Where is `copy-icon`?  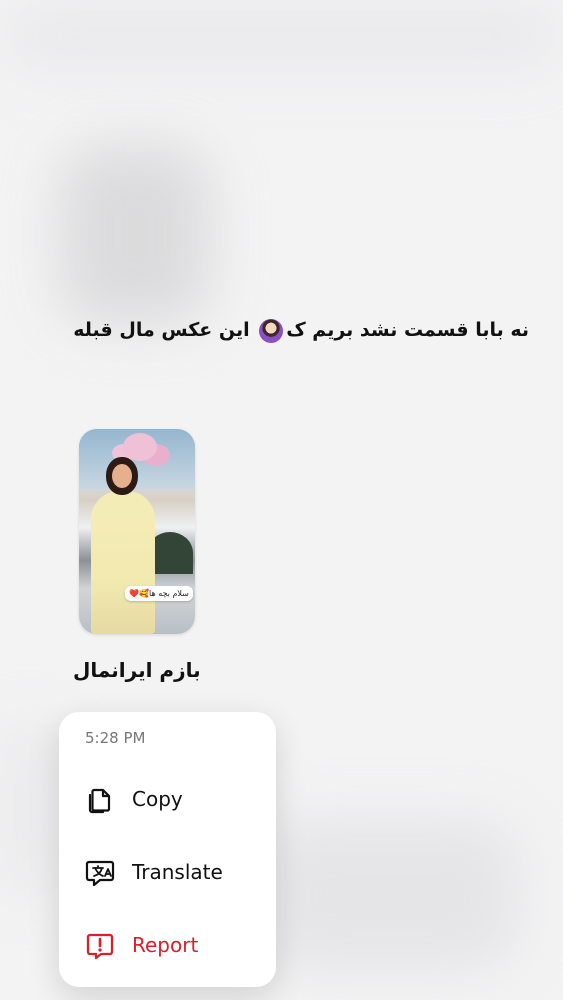 copy-icon is located at coordinates (99, 801).